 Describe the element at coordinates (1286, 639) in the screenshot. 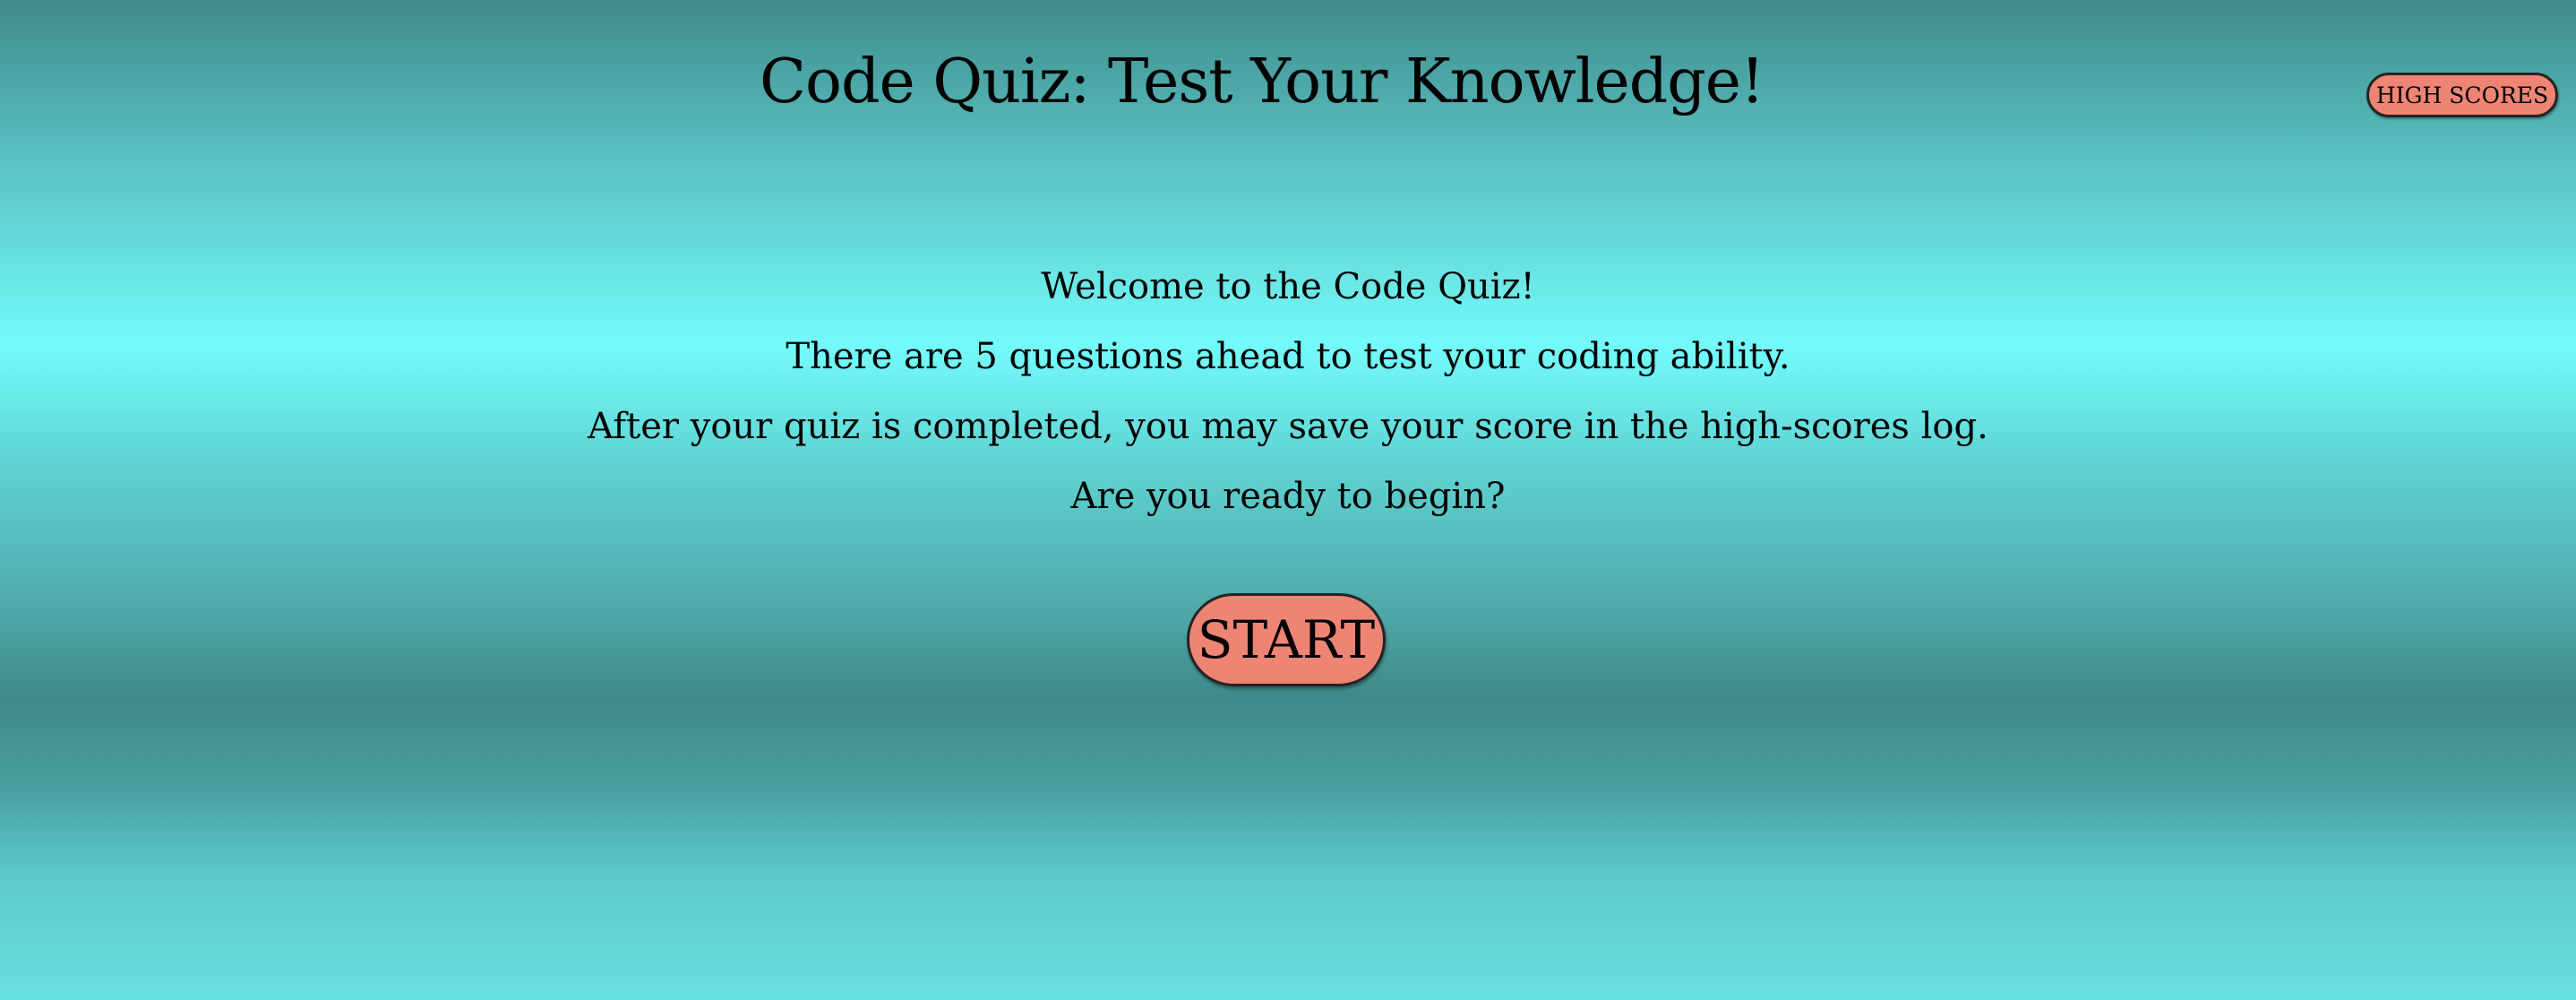

I see `start-button: START` at that location.